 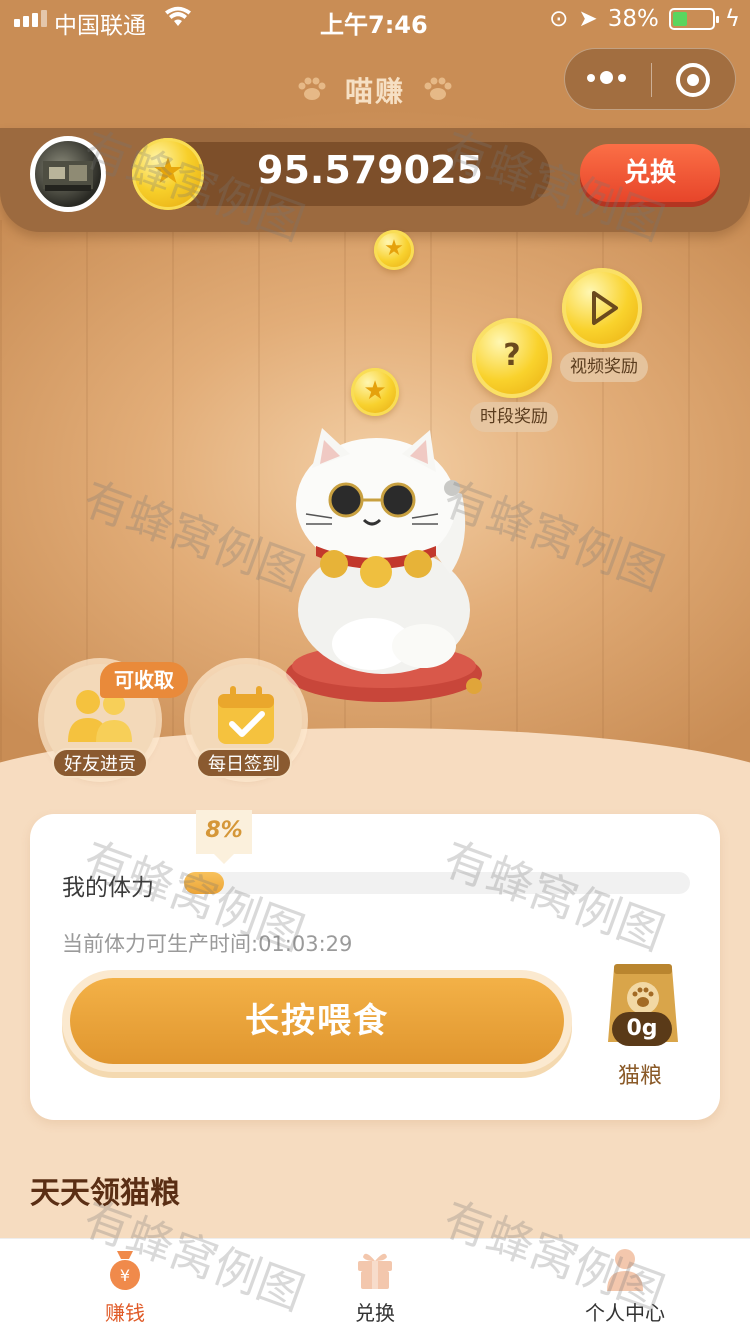 I want to click on status-indicators: ⊙ ➤ 38% ϟ, so click(x=644, y=19).